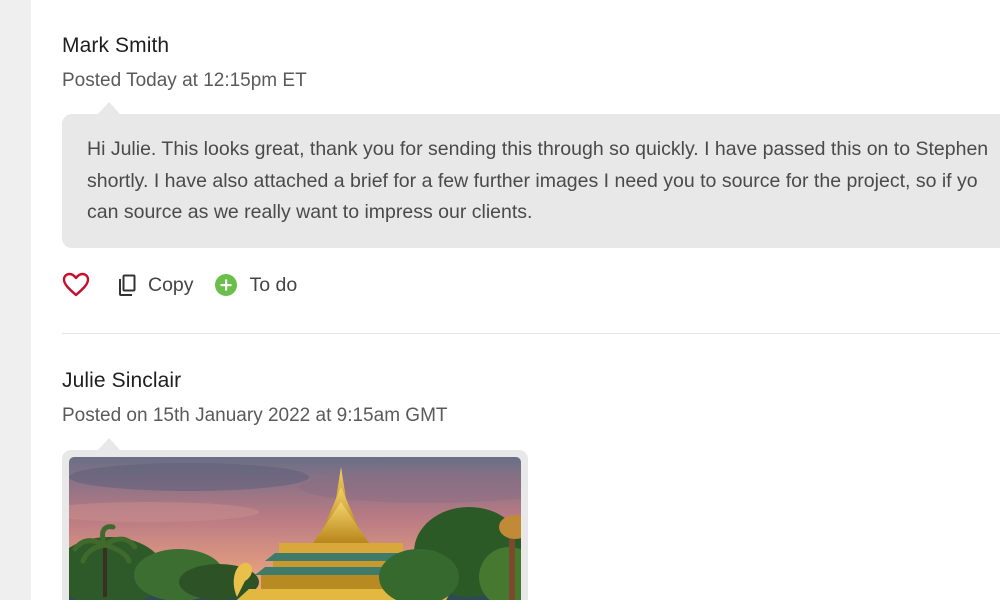 The image size is (1000, 600). What do you see at coordinates (273, 284) in the screenshot?
I see `todo-label: To do` at bounding box center [273, 284].